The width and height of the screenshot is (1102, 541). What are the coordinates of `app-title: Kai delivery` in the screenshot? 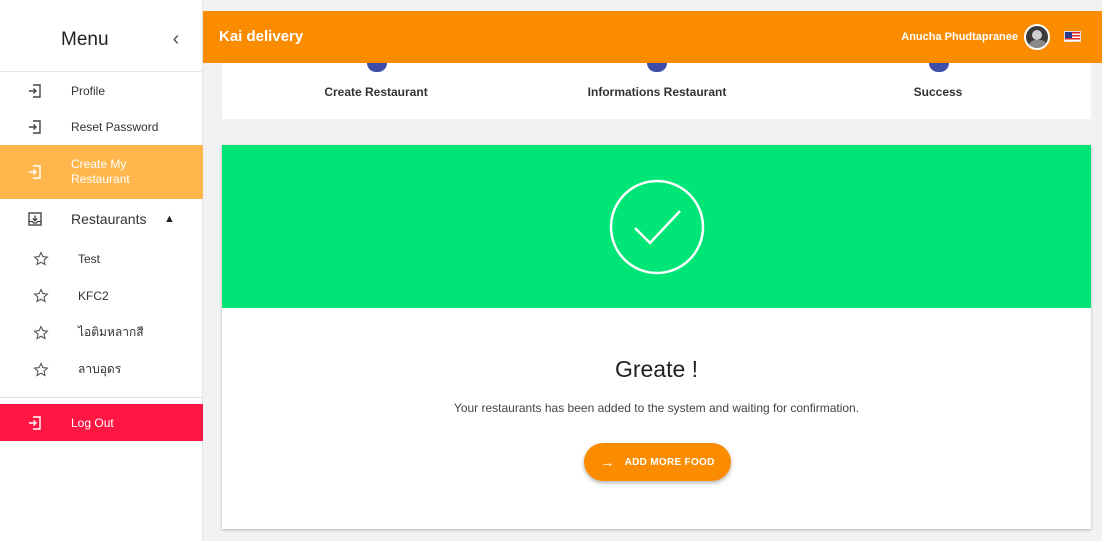 It's located at (261, 36).